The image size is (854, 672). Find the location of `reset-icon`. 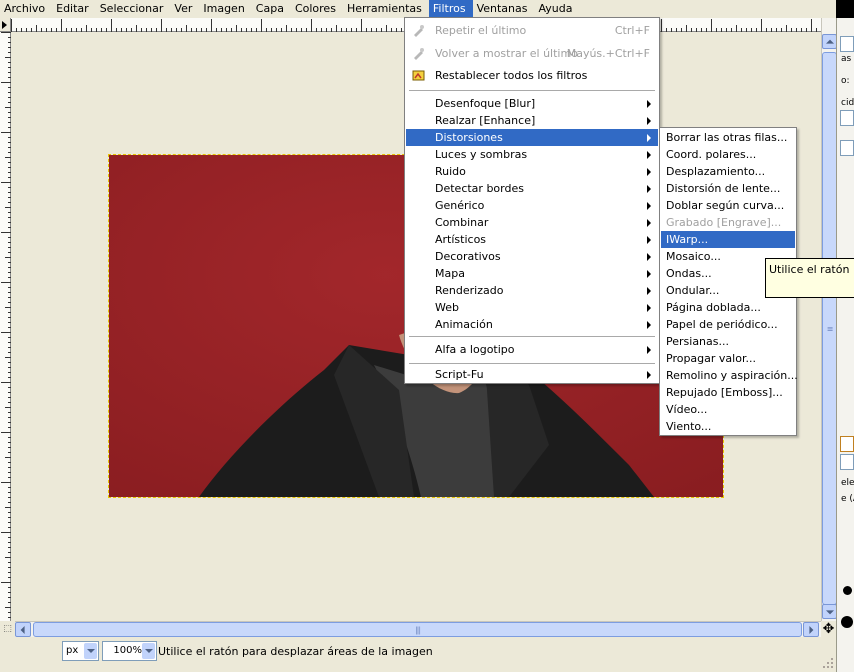

reset-icon is located at coordinates (418, 75).